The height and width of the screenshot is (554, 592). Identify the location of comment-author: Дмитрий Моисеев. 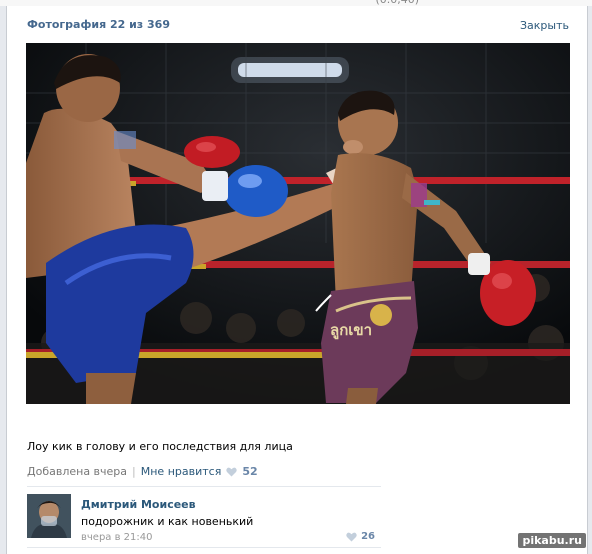
(138, 504).